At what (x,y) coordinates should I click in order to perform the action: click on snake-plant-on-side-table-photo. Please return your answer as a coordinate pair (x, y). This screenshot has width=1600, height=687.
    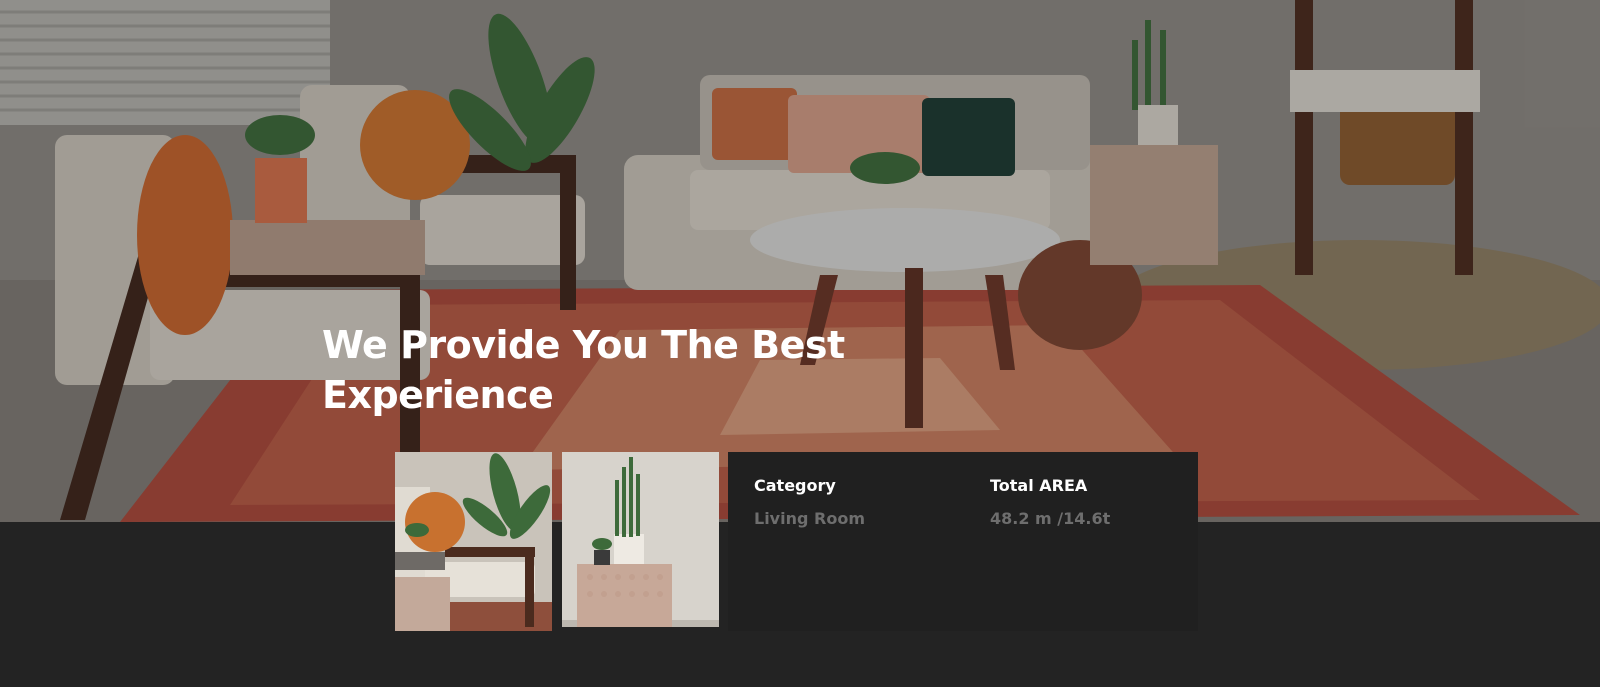
    Looking at the image, I should click on (640, 539).